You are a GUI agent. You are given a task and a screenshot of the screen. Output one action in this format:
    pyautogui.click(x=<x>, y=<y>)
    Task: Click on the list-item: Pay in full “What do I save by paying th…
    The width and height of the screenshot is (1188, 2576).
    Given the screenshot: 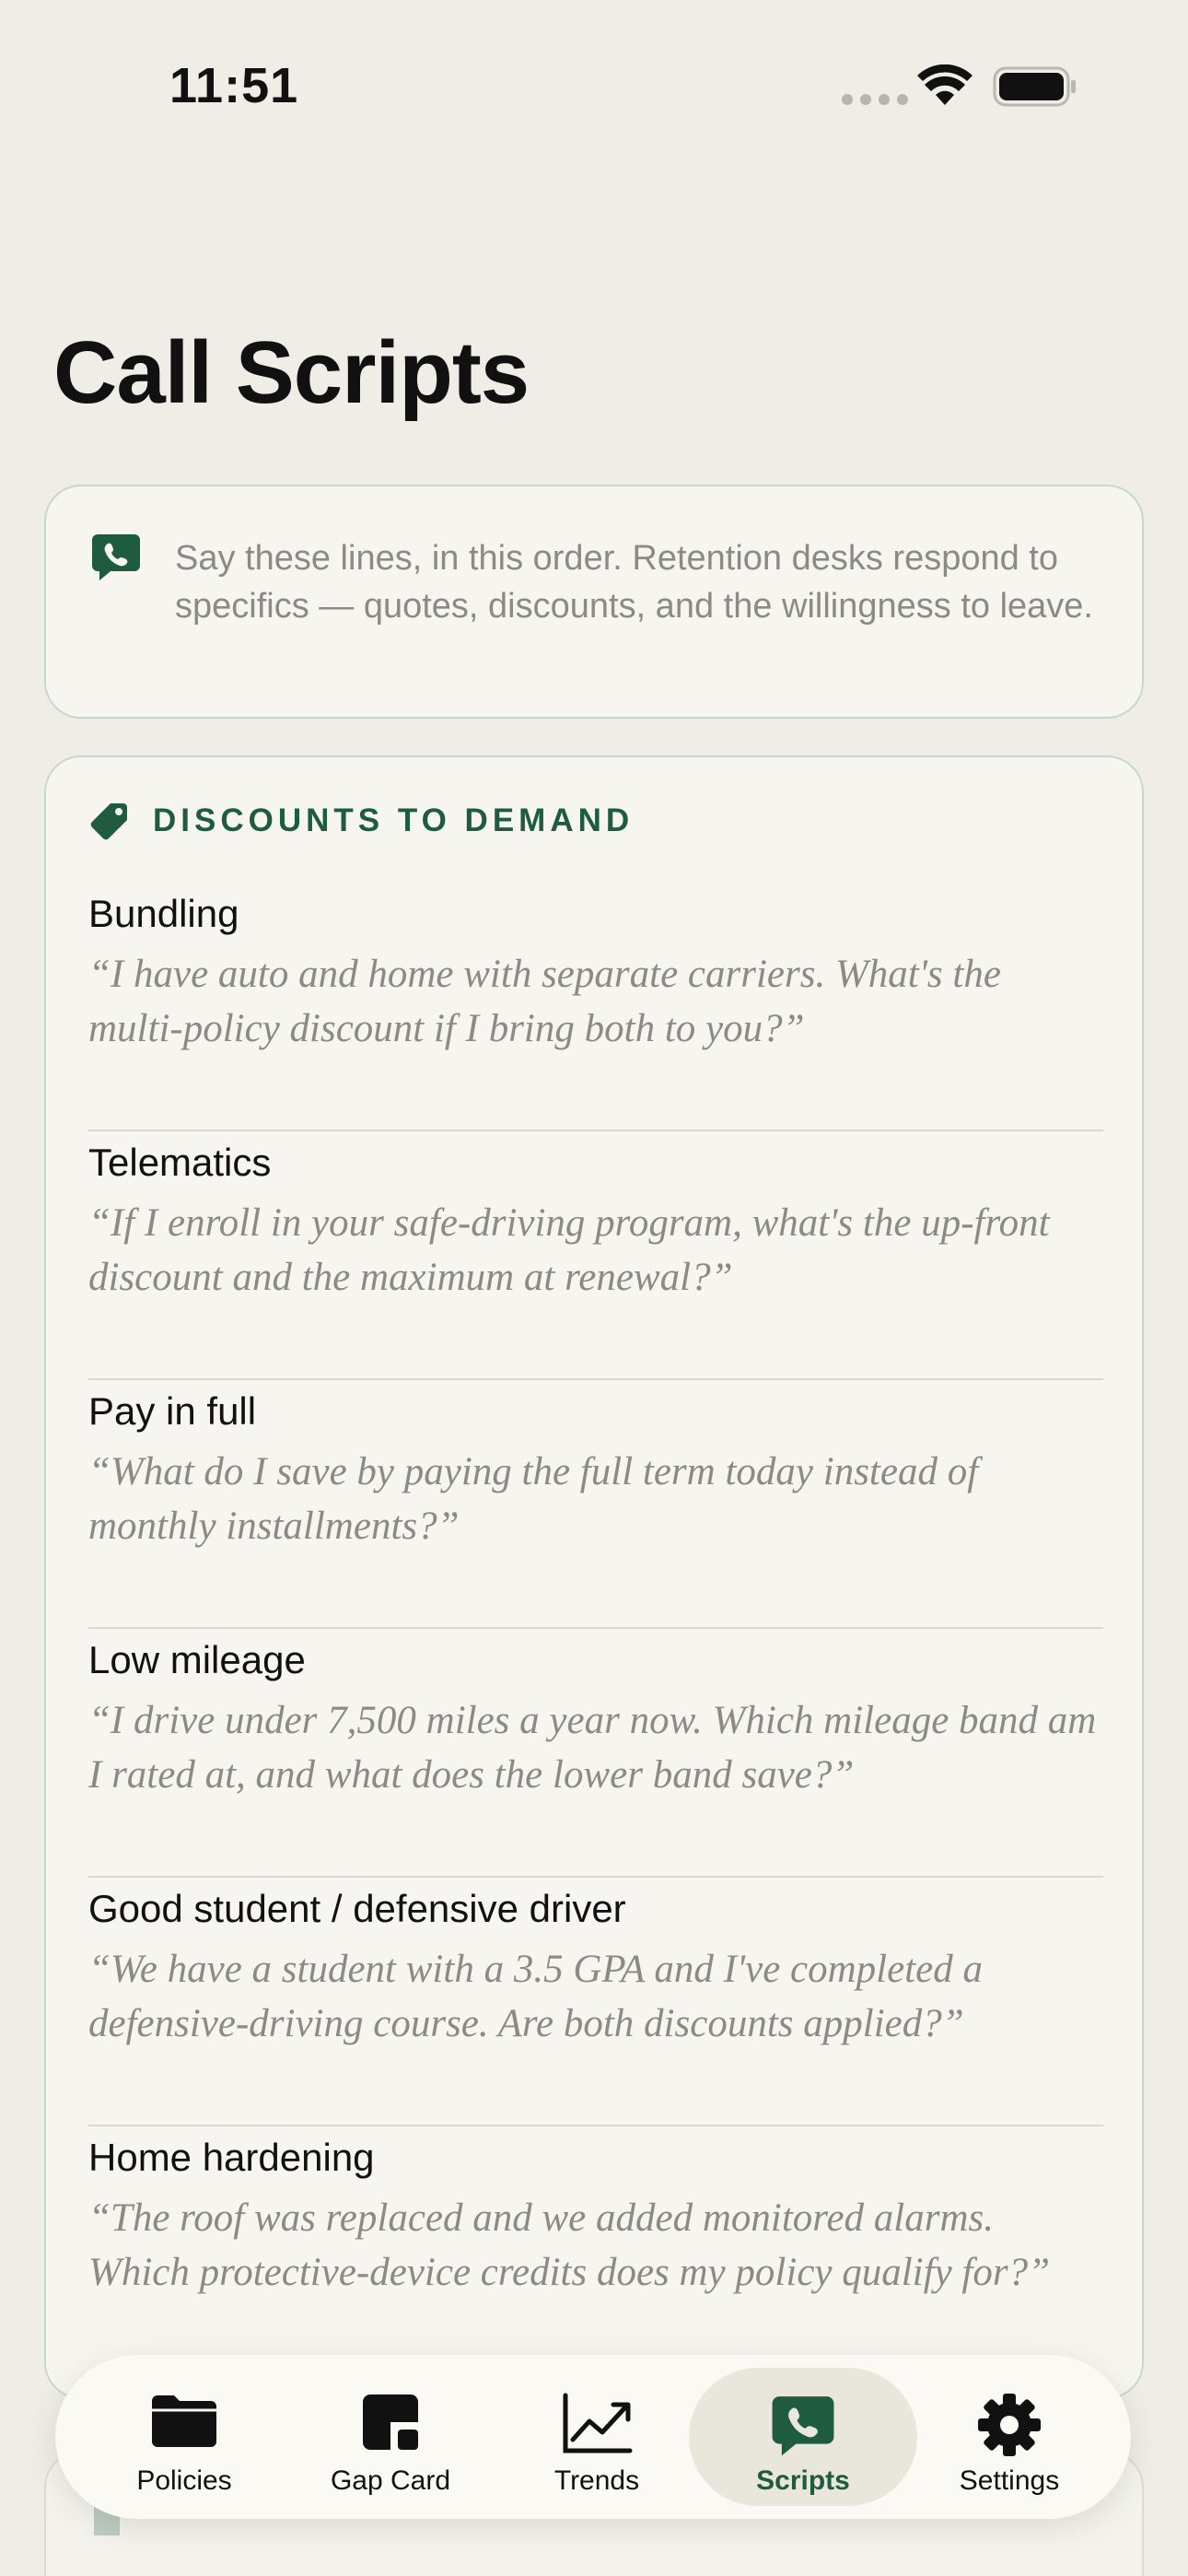 What is the action you would take?
    pyautogui.click(x=595, y=1504)
    